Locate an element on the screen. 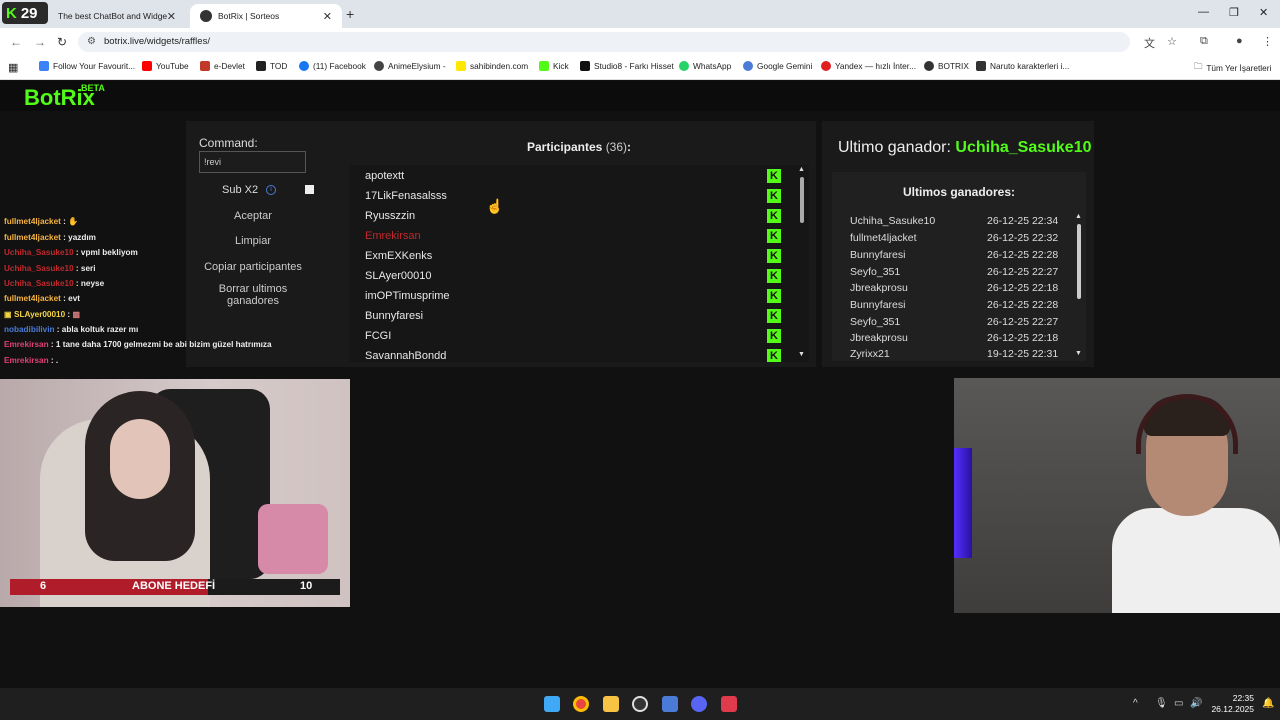 The image size is (1280, 720). app-icon is located at coordinates (670, 704).